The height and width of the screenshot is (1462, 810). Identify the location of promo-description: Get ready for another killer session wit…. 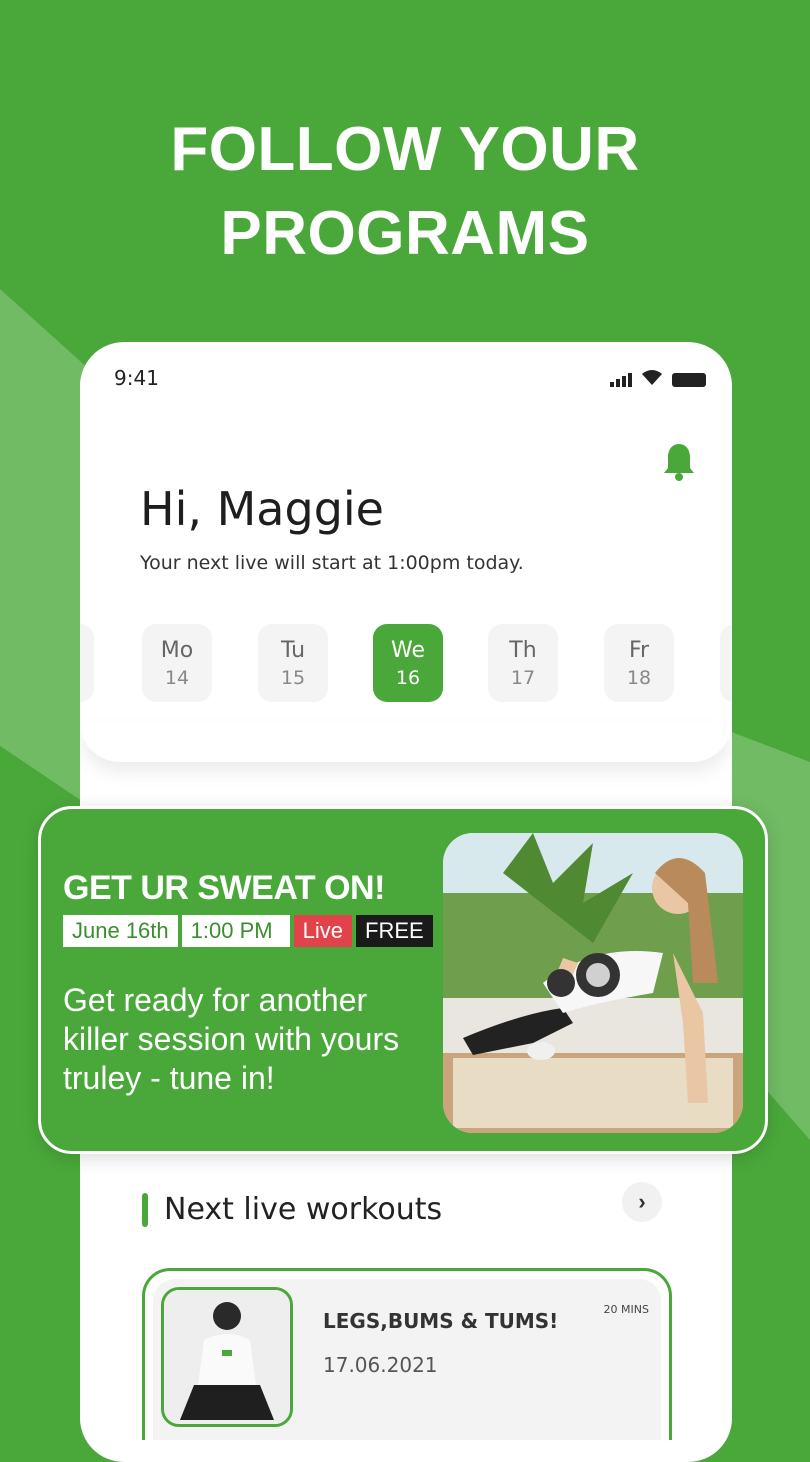
(231, 1039).